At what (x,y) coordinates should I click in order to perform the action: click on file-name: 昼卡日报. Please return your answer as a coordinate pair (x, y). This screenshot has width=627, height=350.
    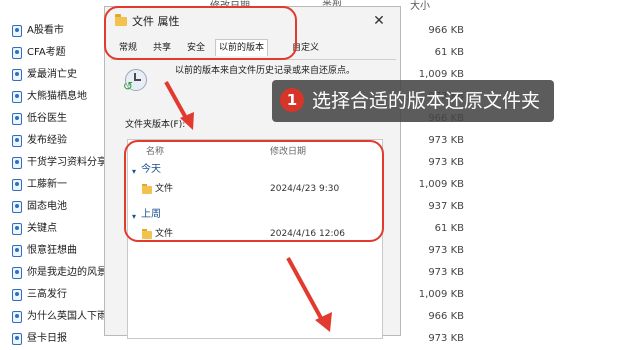
    Looking at the image, I should click on (47, 338).